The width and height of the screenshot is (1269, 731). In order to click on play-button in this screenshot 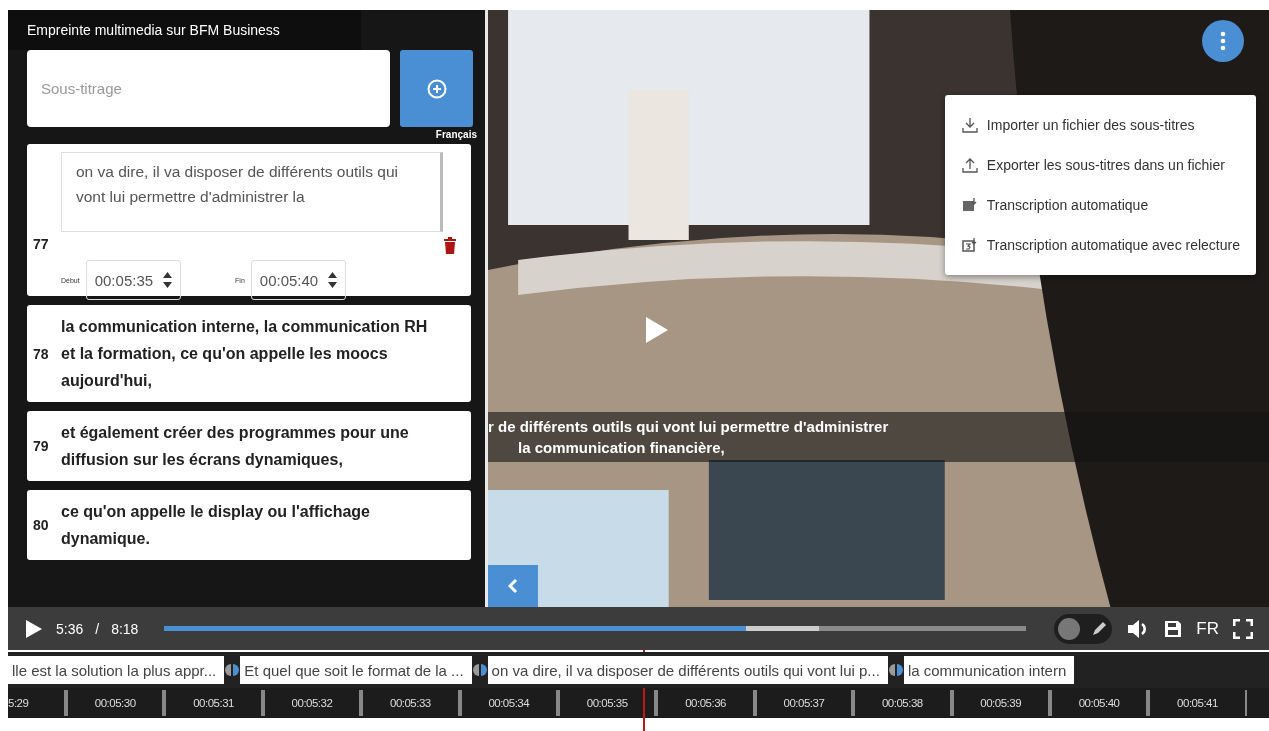, I will do `click(34, 628)`.